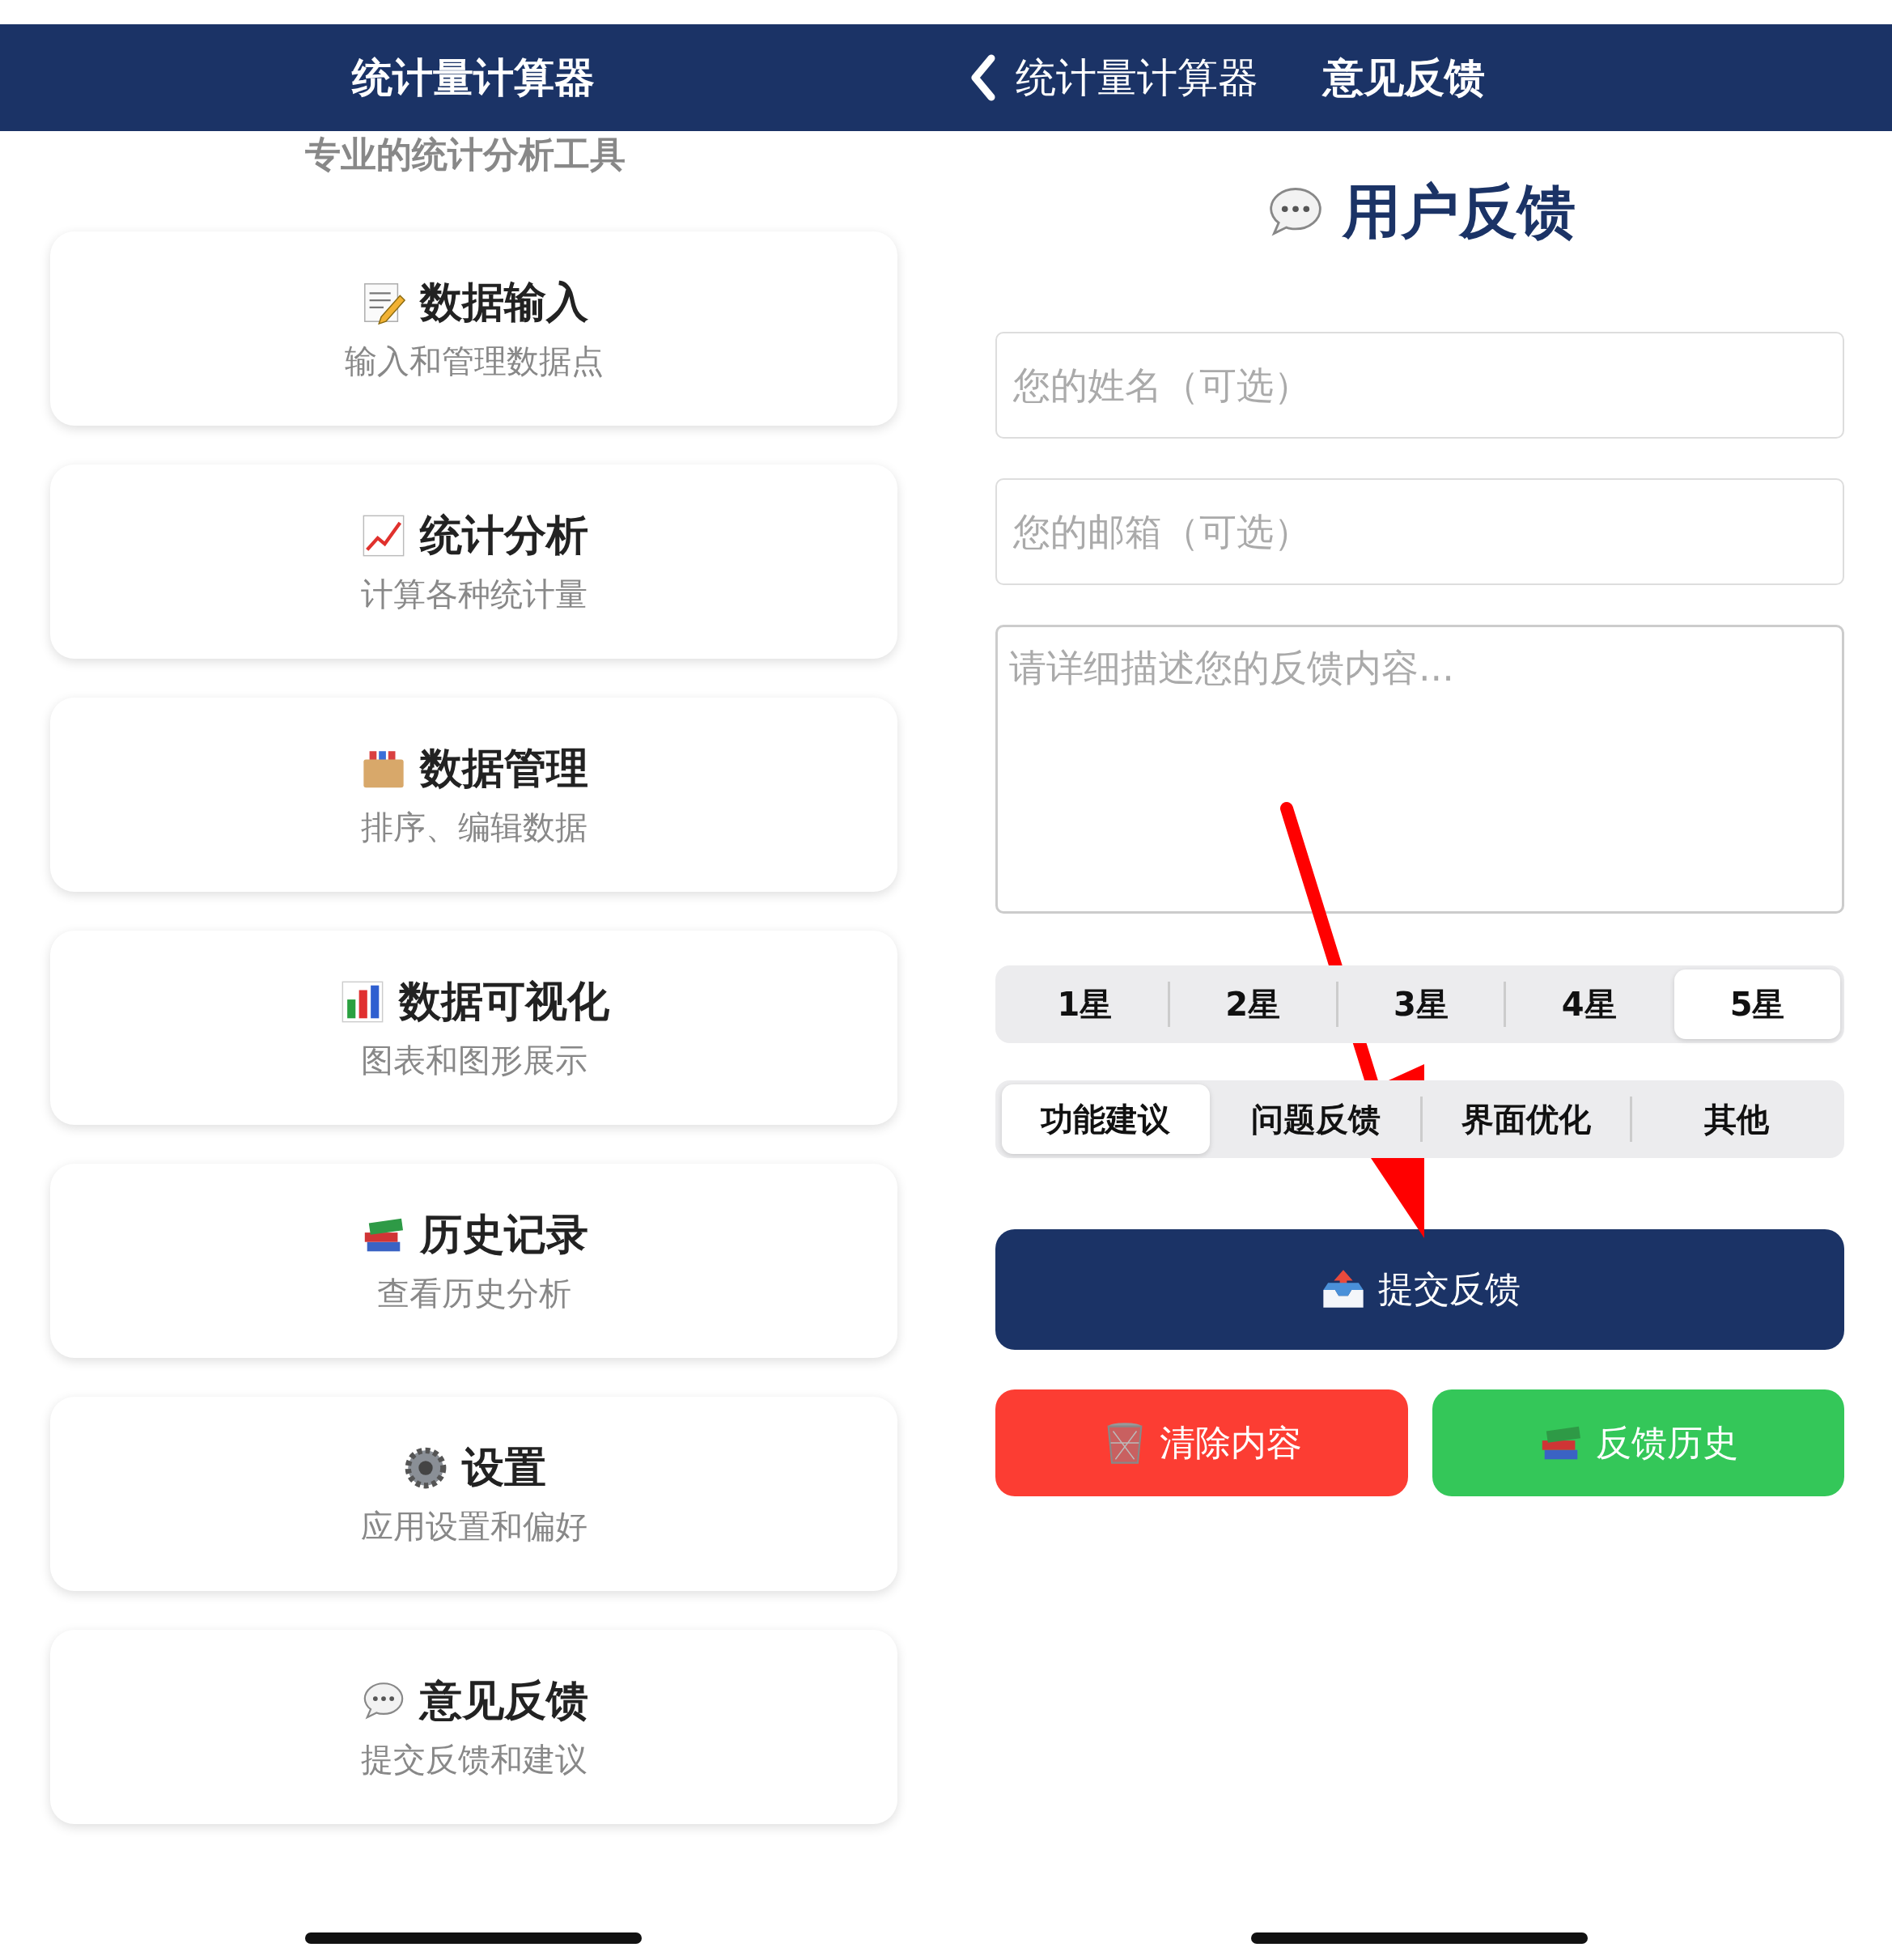  I want to click on menu-card: 设置 应用设置和偏好, so click(473, 1494).